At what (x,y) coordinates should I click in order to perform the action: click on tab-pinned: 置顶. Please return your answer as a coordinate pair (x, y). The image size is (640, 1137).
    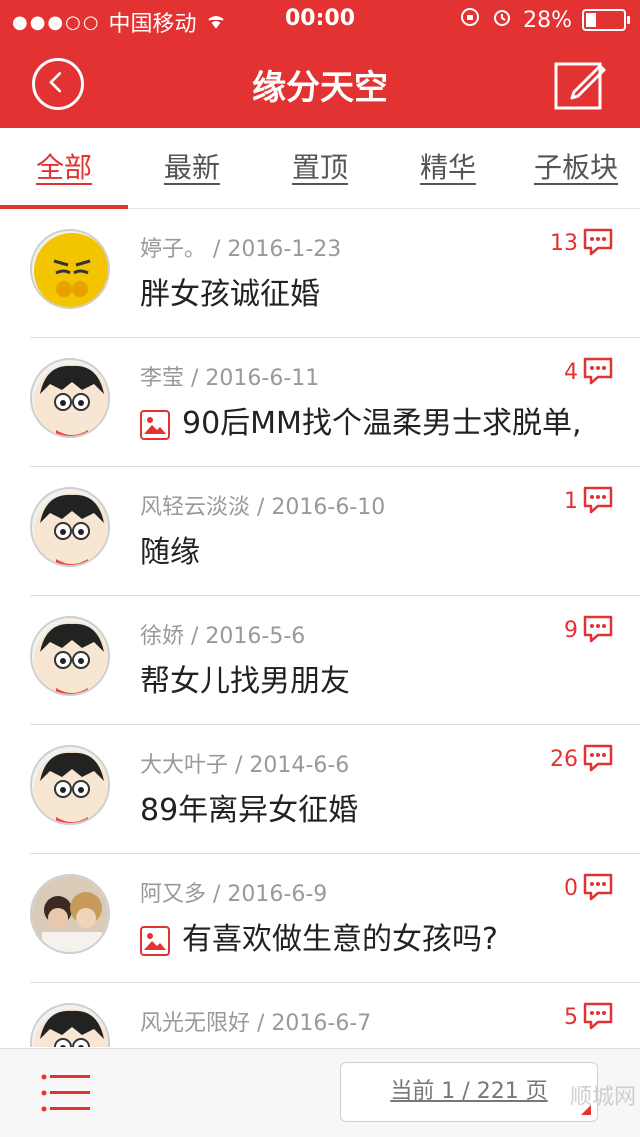
    Looking at the image, I should click on (320, 168).